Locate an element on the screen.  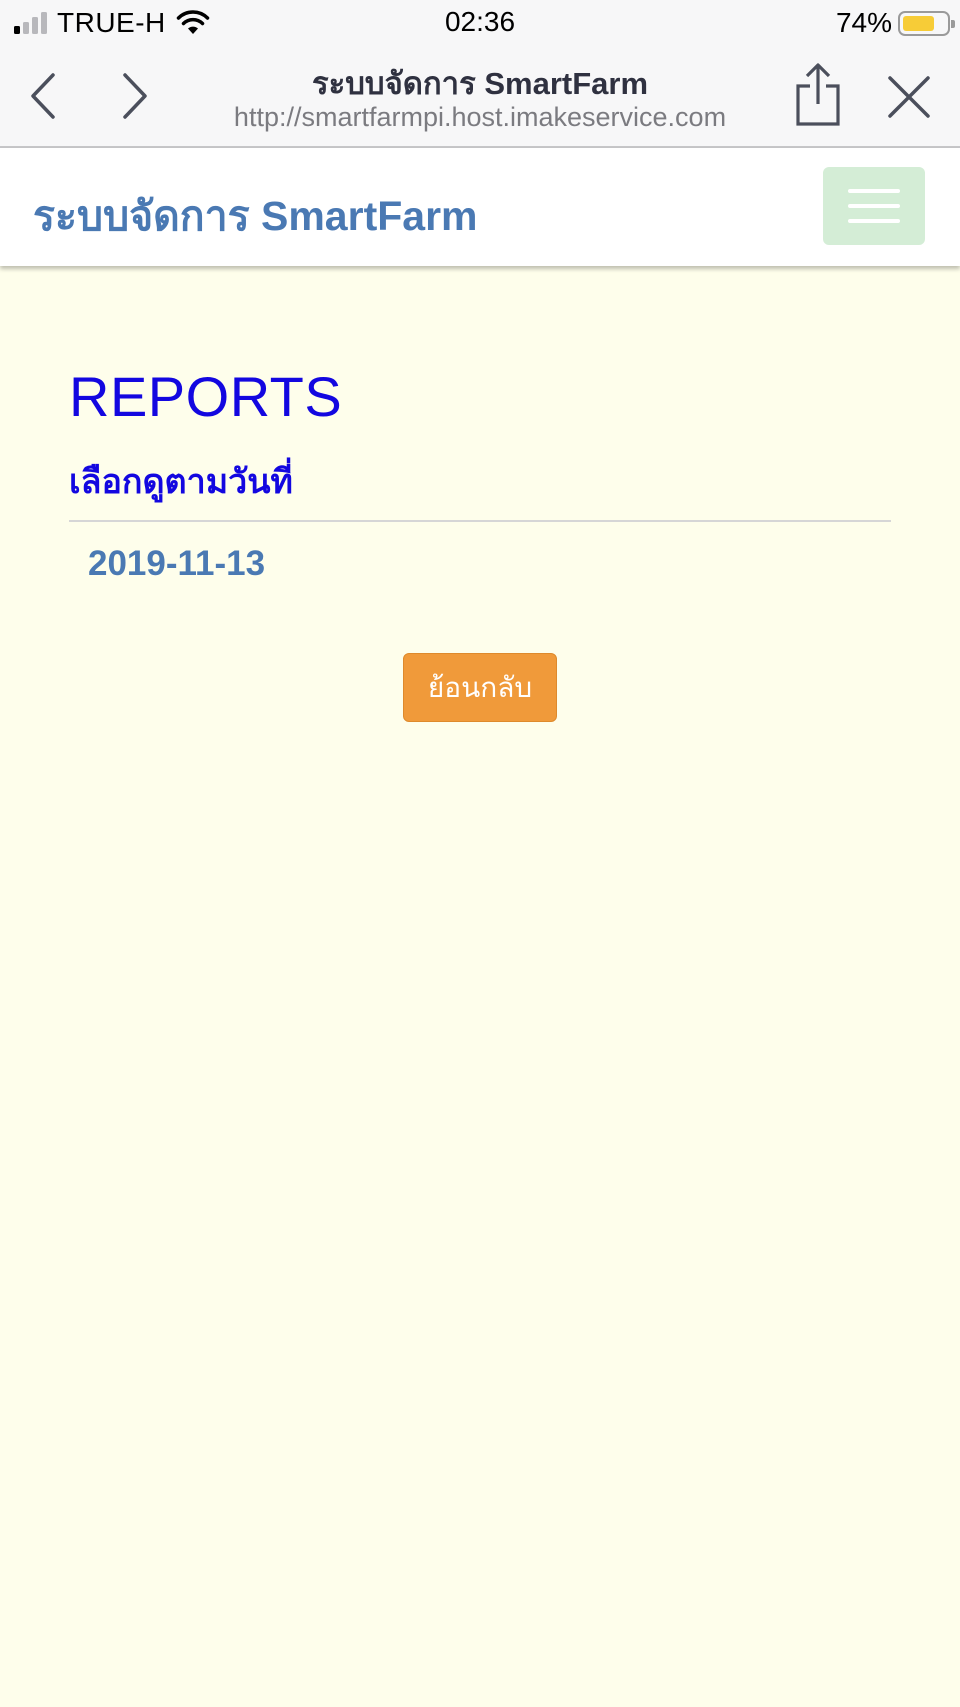
close-icon is located at coordinates (909, 97).